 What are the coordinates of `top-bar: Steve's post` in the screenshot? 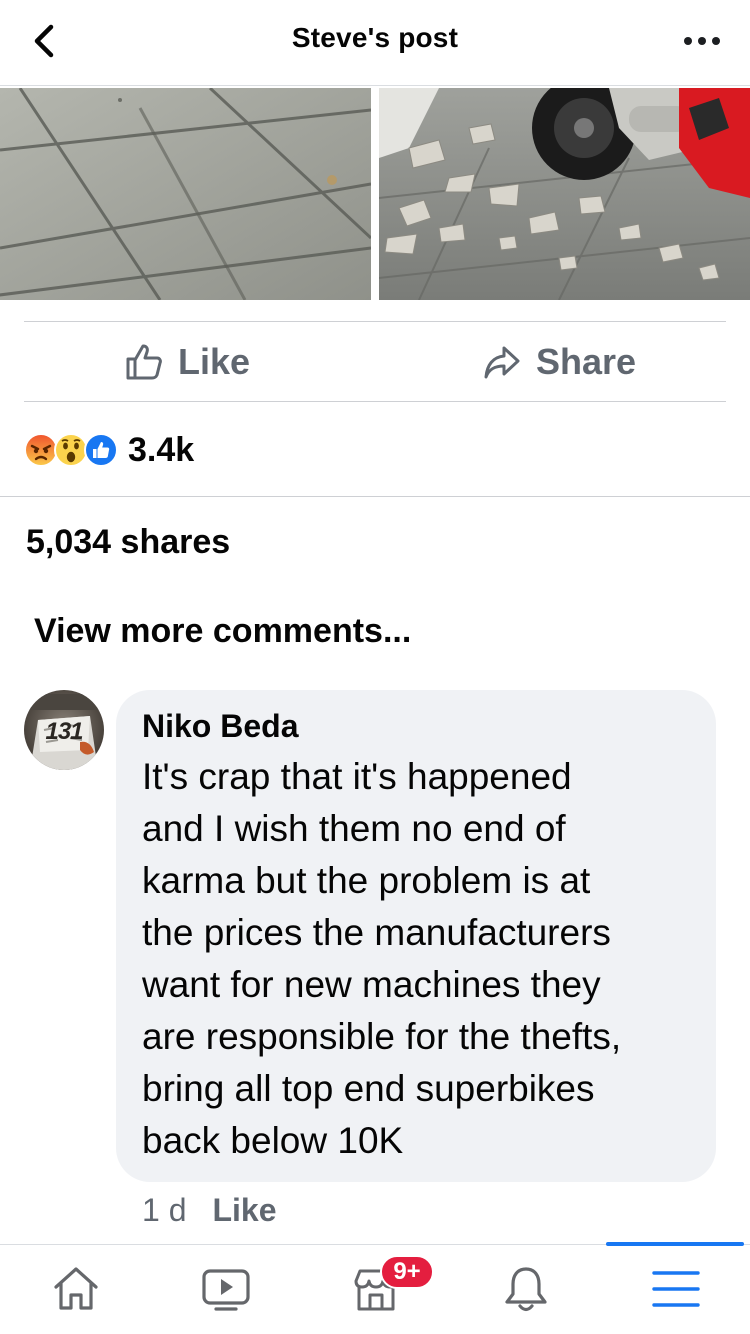 It's located at (375, 43).